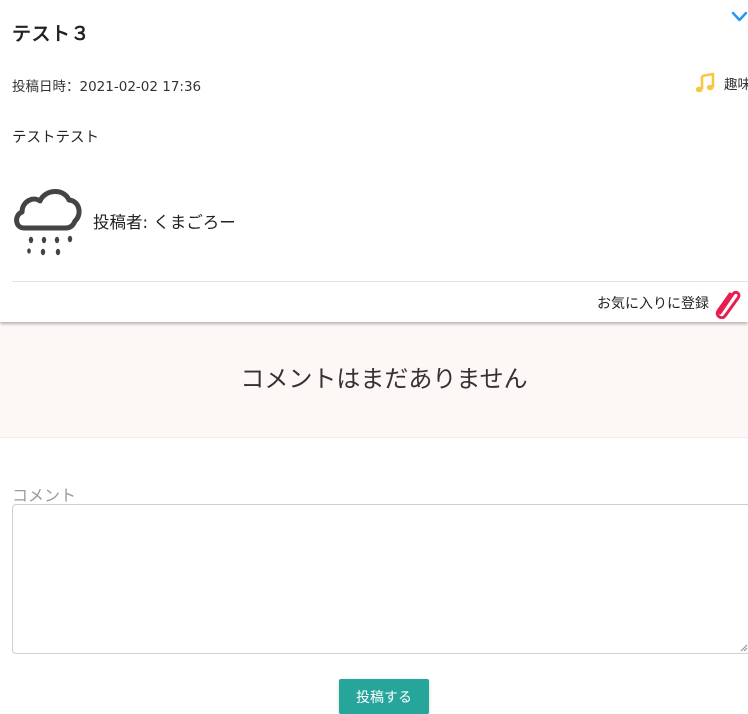 The image size is (748, 714). Describe the element at coordinates (384, 379) in the screenshot. I see `no-comments-message: コメントはまだありません` at that location.